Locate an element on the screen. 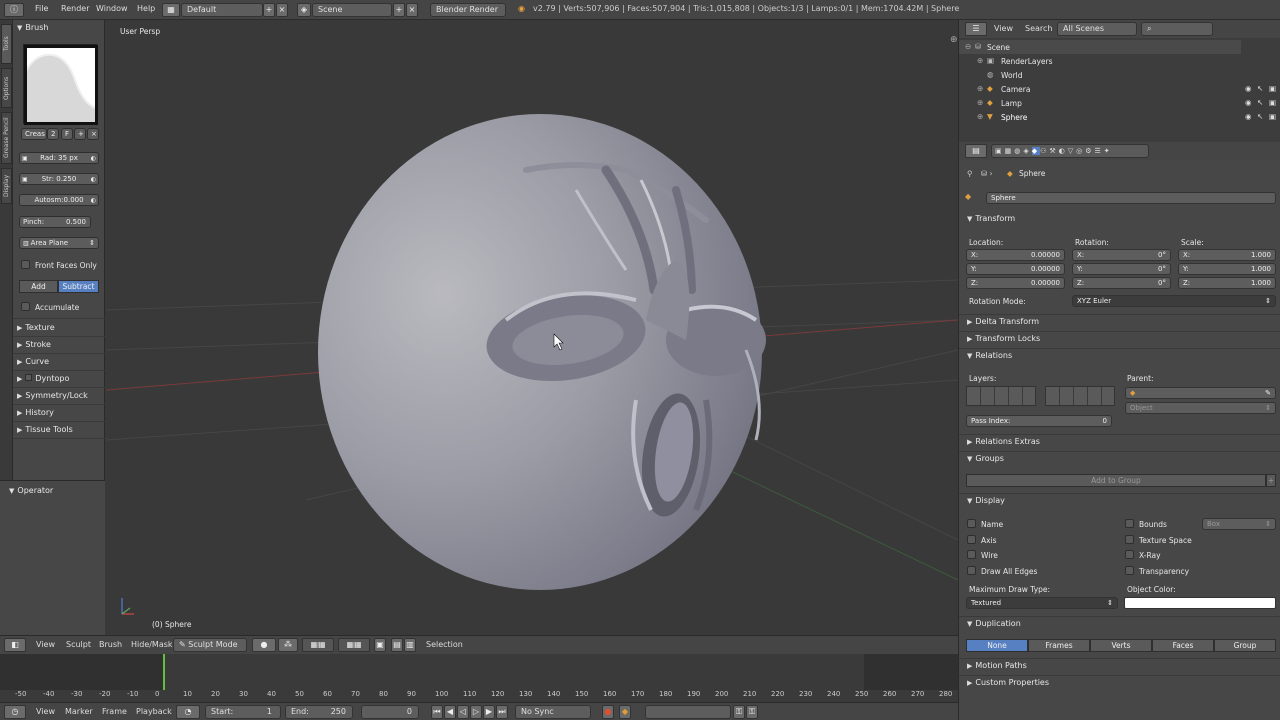 The image size is (1280, 720). relations-extras-panel: ▶ Relations Extras is located at coordinates (1003, 441).